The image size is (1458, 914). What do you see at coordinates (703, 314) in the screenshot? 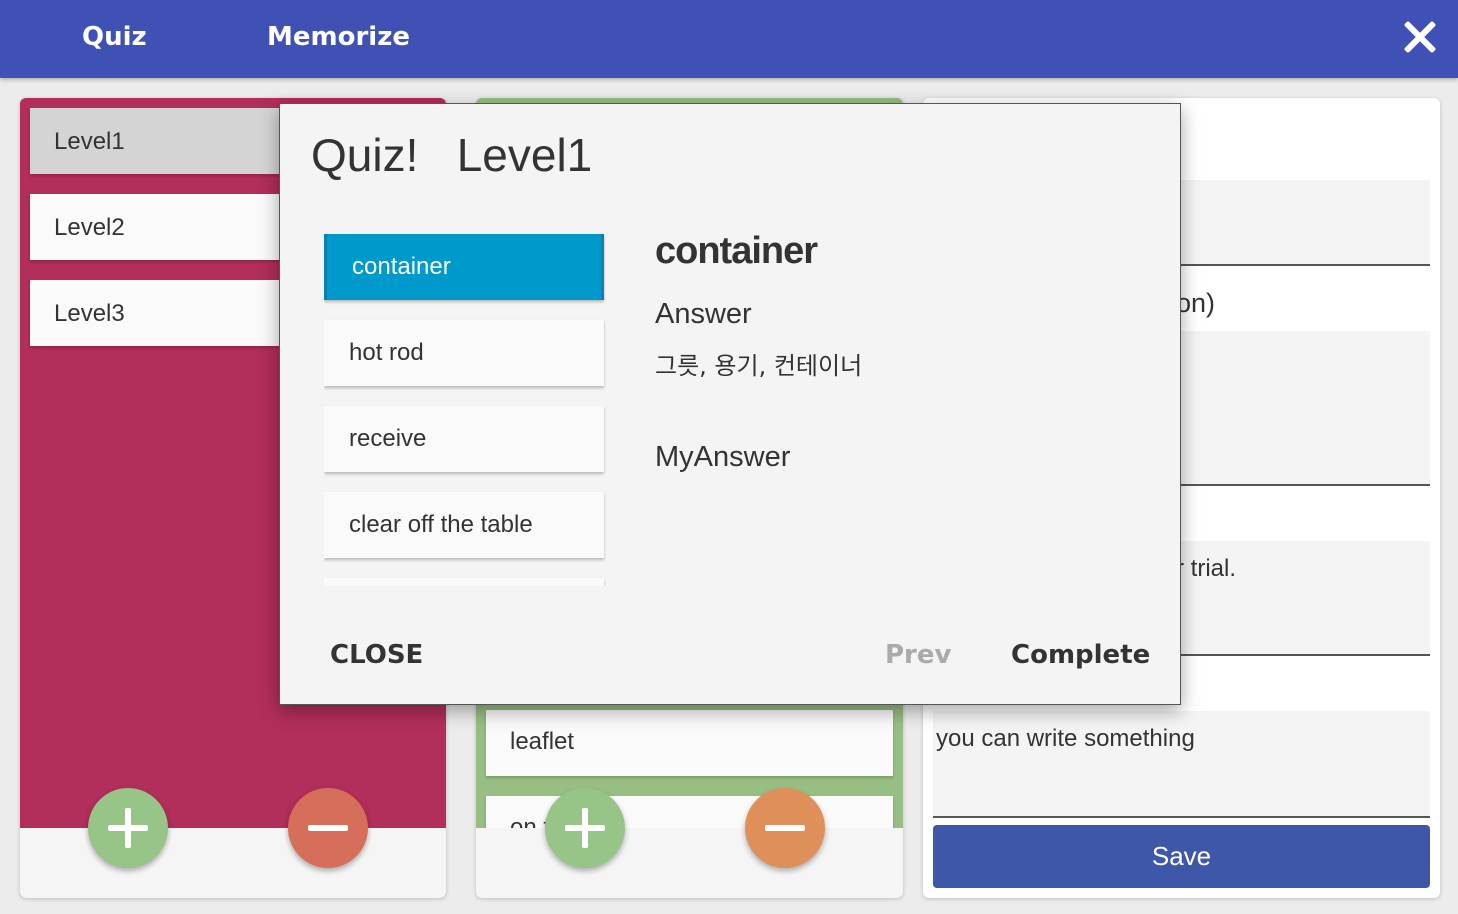
I see `answer-label: Answer` at bounding box center [703, 314].